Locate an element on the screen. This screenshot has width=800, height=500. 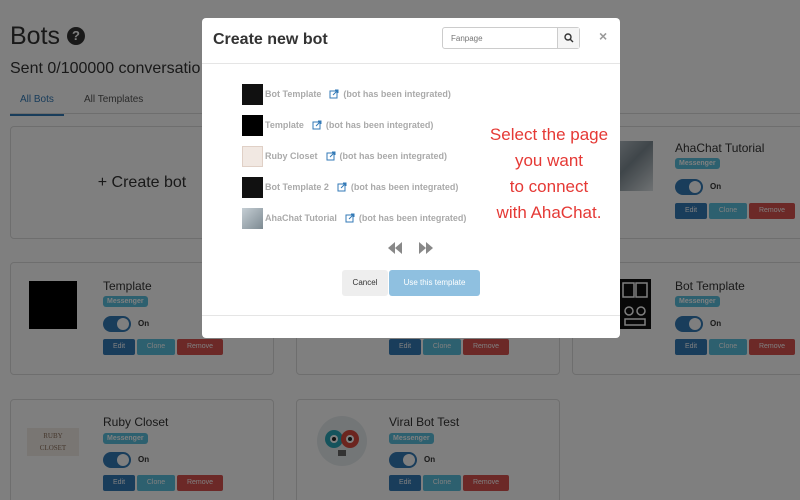
annotation-line: Select the page is located at coordinates (549, 134).